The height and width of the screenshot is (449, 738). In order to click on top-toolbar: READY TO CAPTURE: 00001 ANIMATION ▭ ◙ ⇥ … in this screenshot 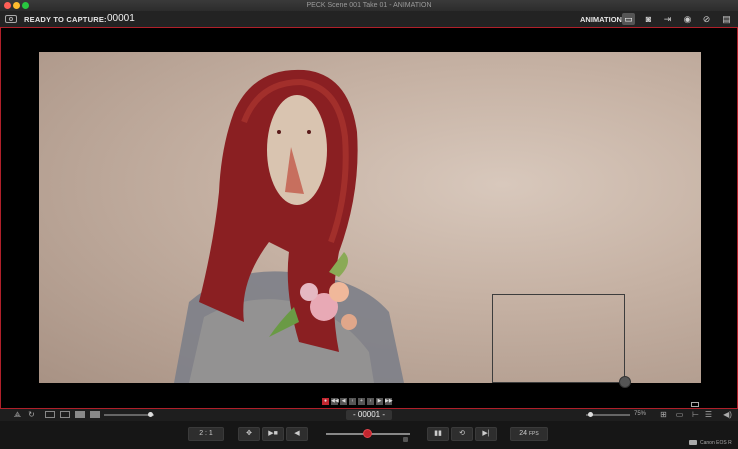, I will do `click(369, 19)`.